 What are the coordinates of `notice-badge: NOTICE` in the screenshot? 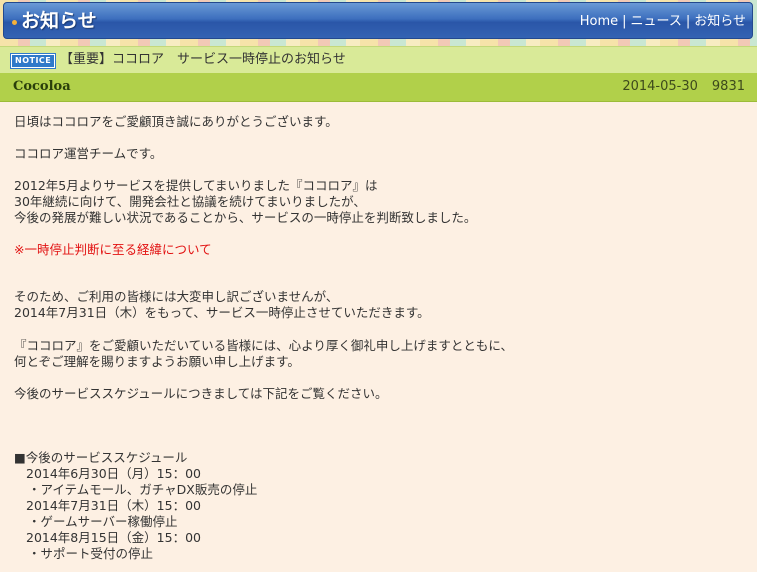 It's located at (33, 61).